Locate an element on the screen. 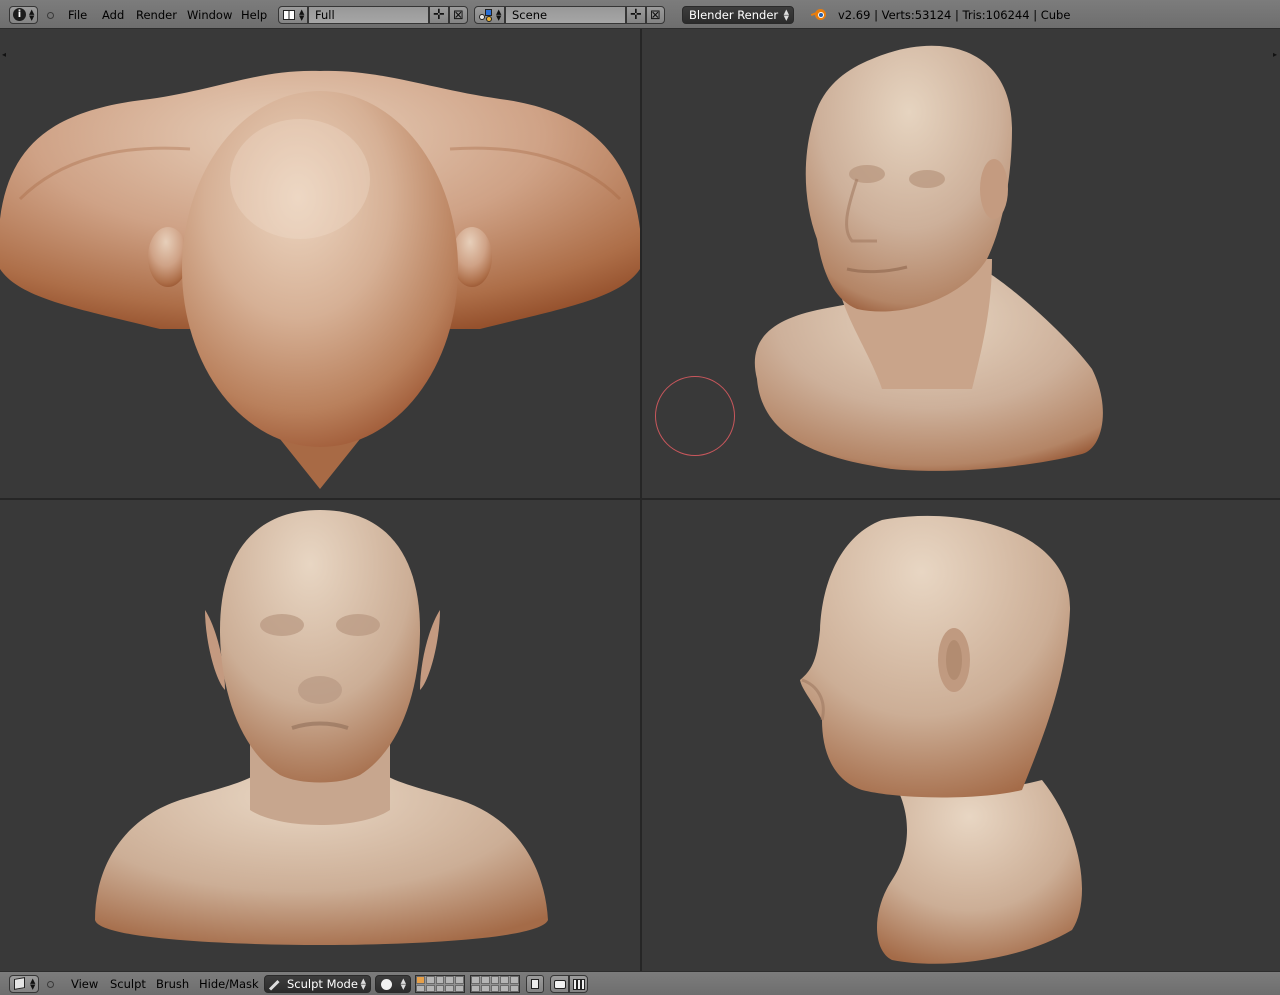  menu-add: Add is located at coordinates (113, 15).